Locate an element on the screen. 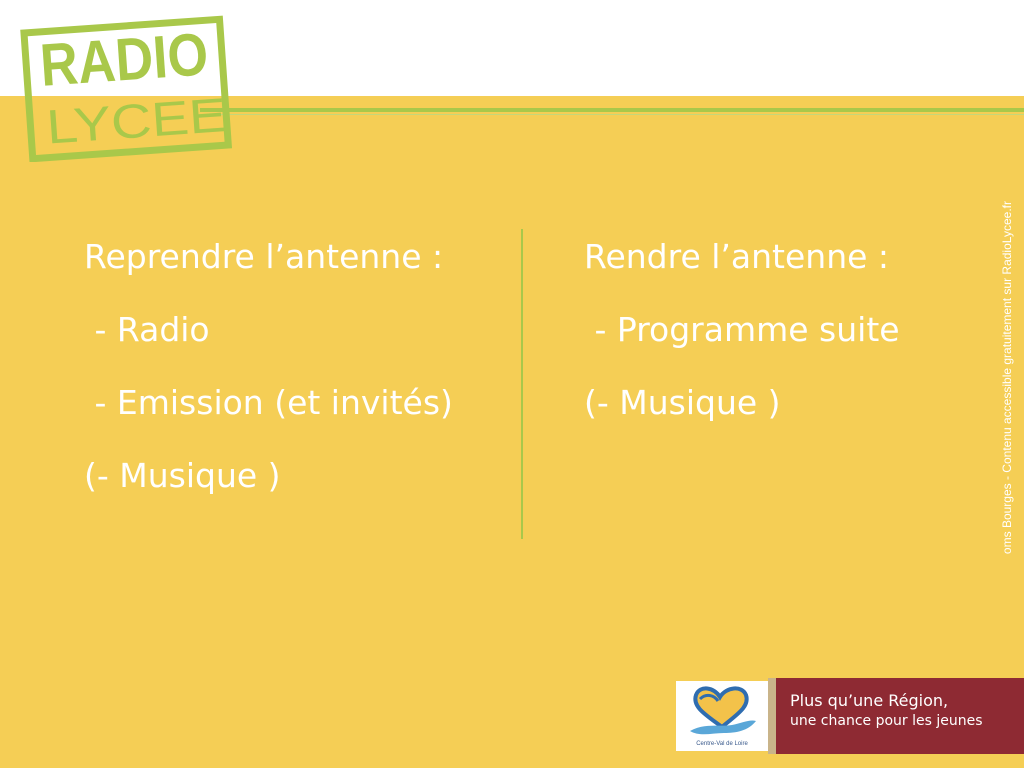 The width and height of the screenshot is (1024, 768). header-rule-thin is located at coordinates (612, 114).